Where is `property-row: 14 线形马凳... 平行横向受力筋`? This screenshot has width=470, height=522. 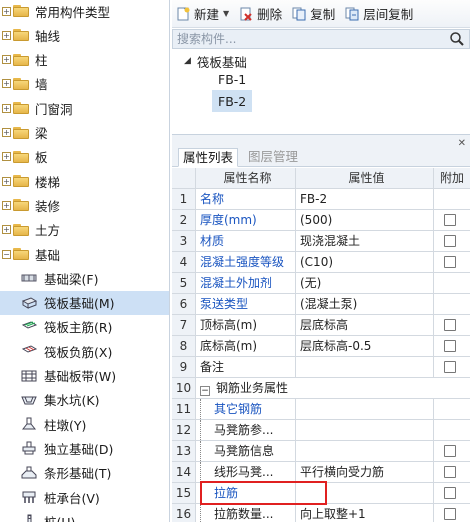
property-row: 14 线形马凳... 平行横向受力筋 is located at coordinates (321, 472).